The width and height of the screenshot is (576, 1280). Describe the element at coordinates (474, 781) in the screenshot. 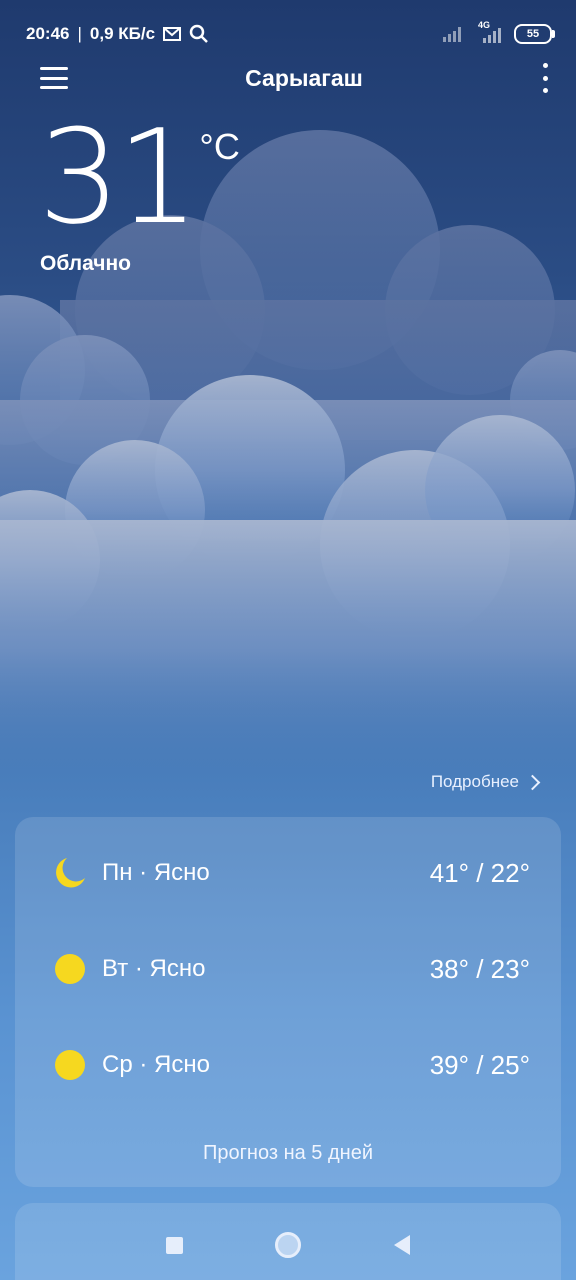

I see `details-link-label: Подробнее` at that location.